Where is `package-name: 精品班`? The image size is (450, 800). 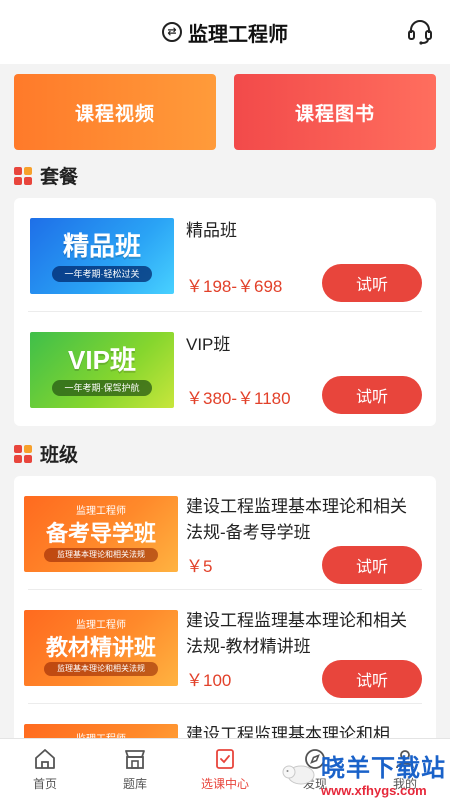 package-name: 精品班 is located at coordinates (211, 230).